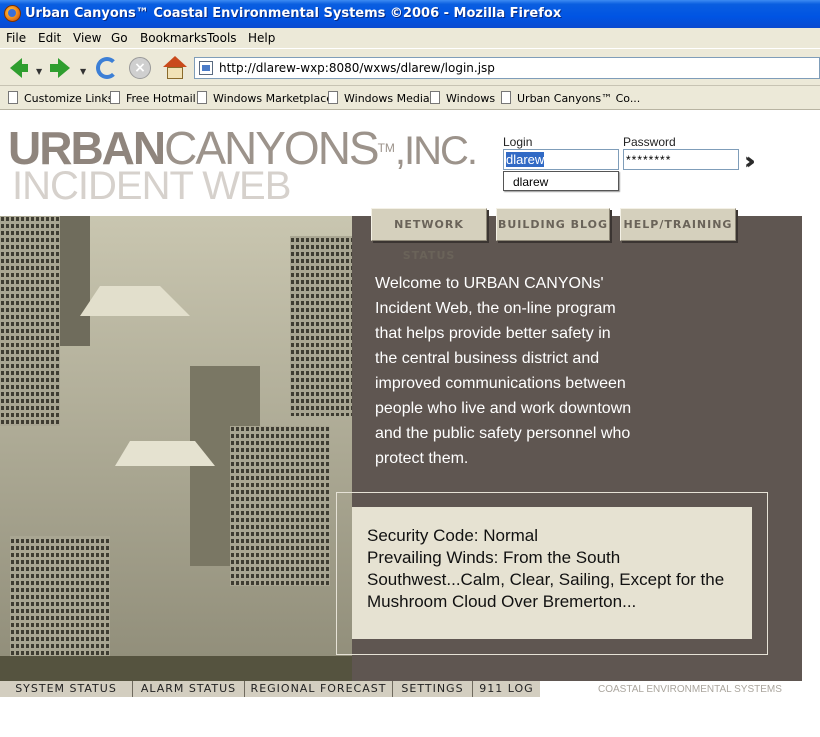 This screenshot has height=737, width=820. What do you see at coordinates (462, 98) in the screenshot?
I see `bookmark-windows: Windows` at bounding box center [462, 98].